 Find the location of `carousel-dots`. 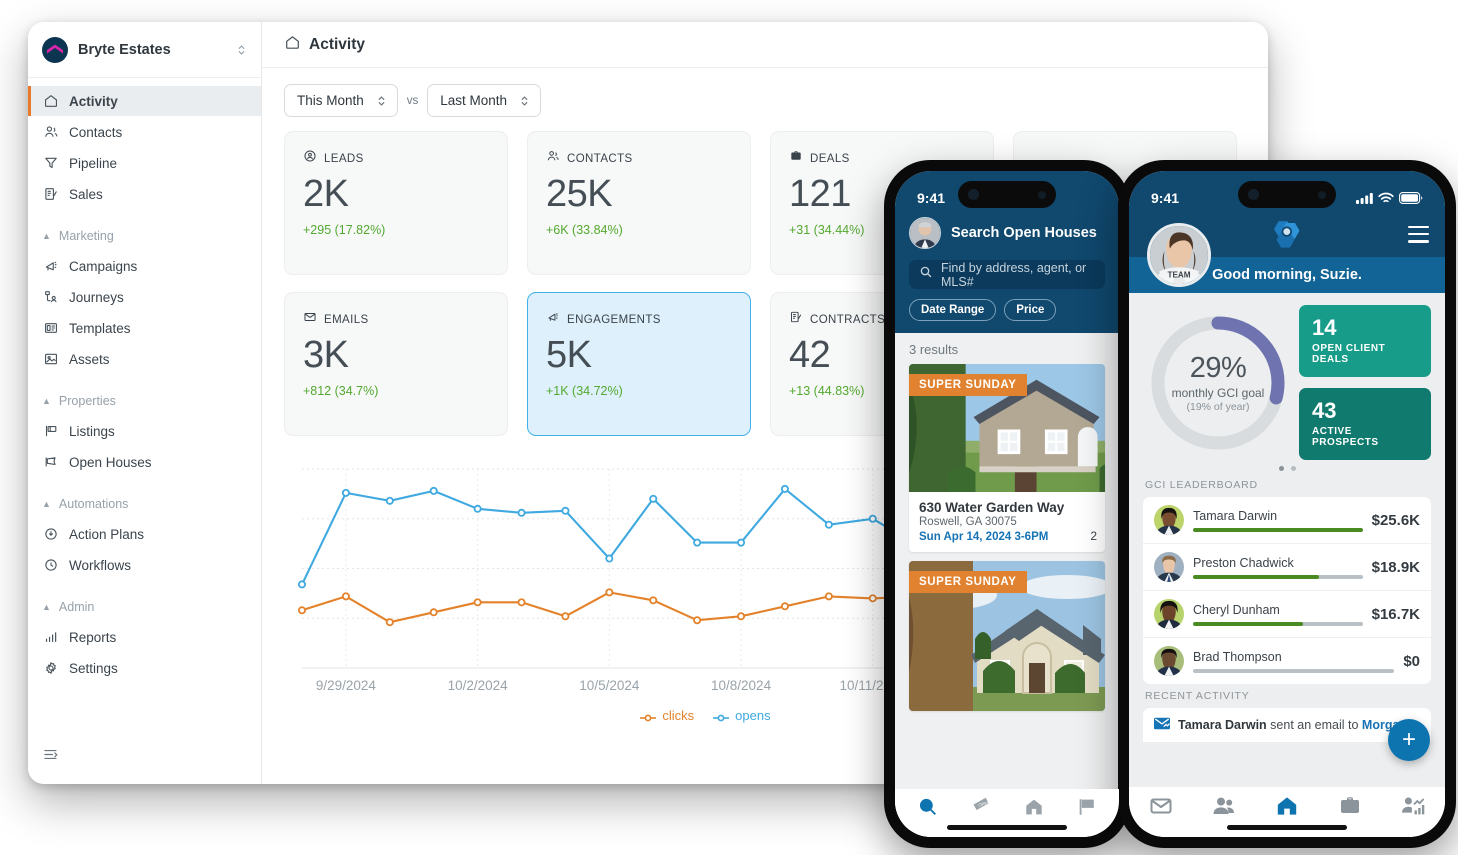

carousel-dots is located at coordinates (1287, 469).